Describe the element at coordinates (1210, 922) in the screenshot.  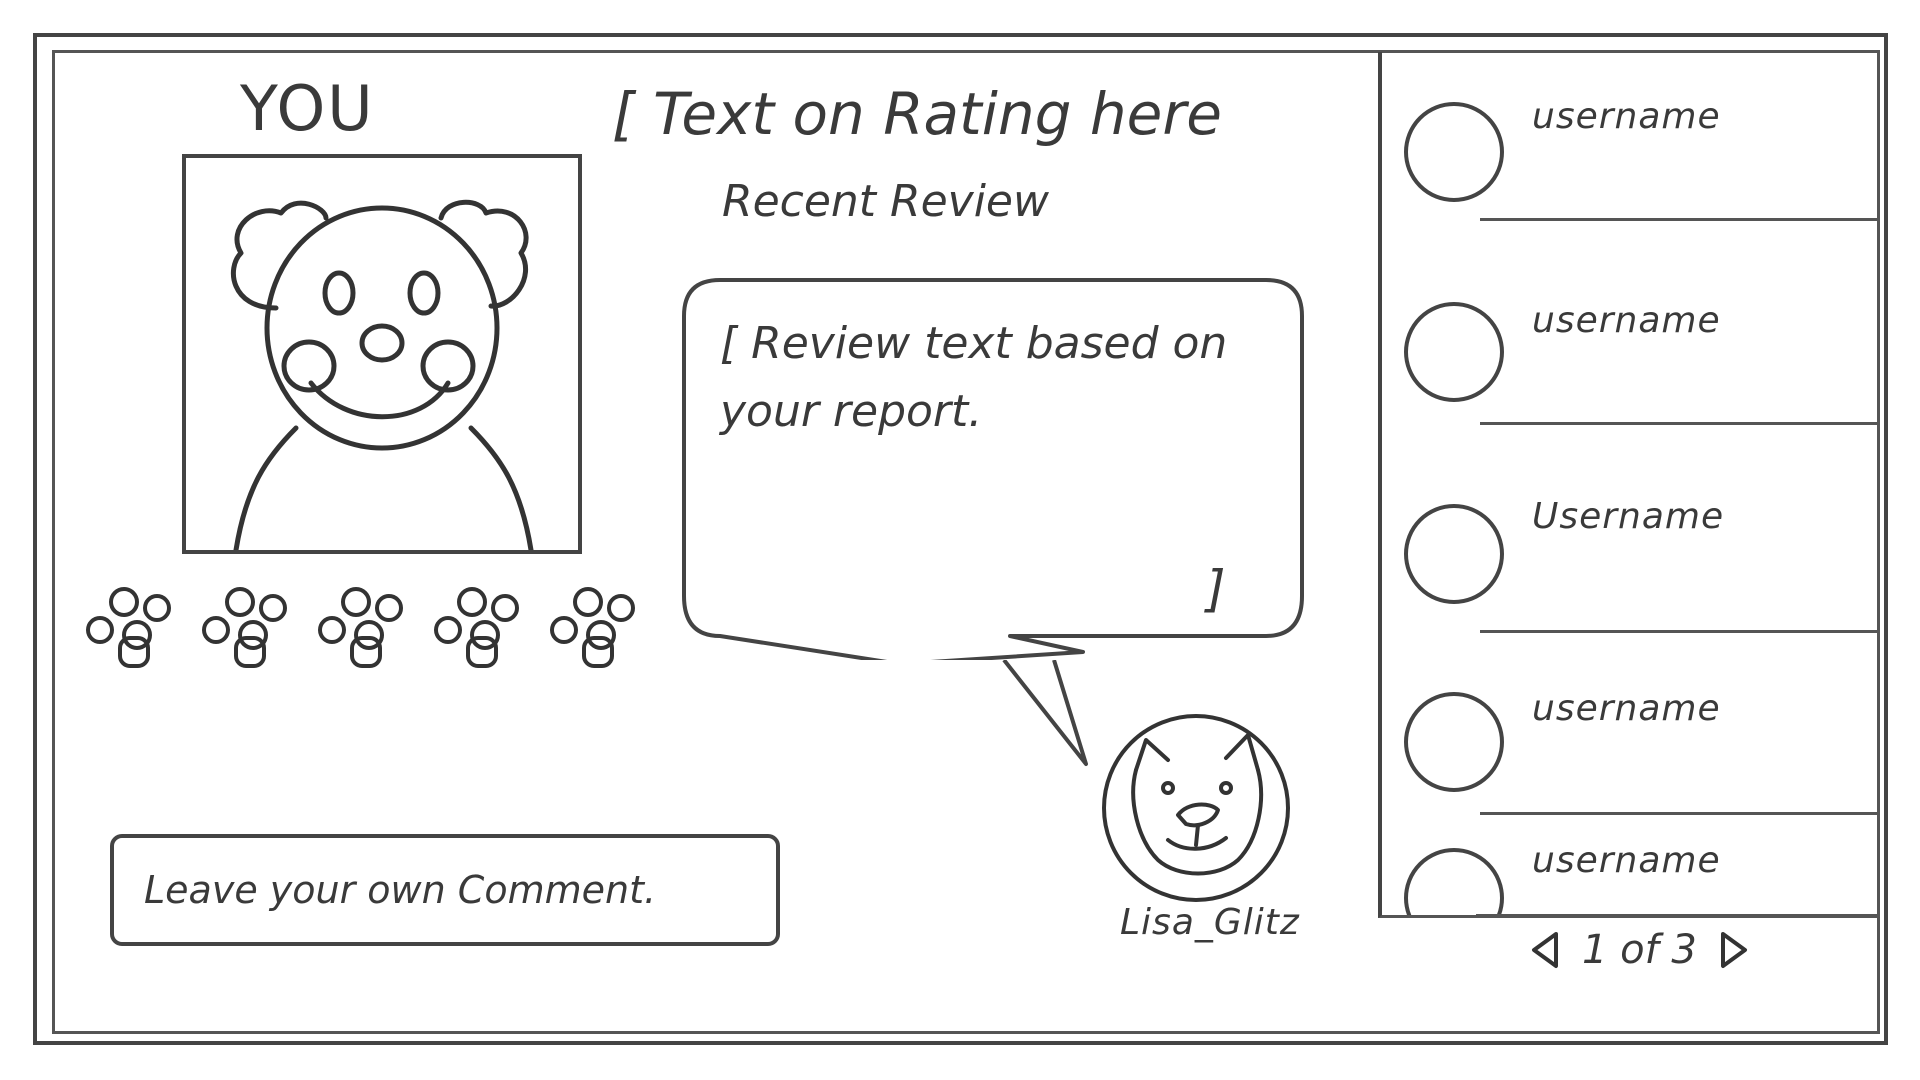
I see `reviewer-name: Lisa_Glitz` at that location.